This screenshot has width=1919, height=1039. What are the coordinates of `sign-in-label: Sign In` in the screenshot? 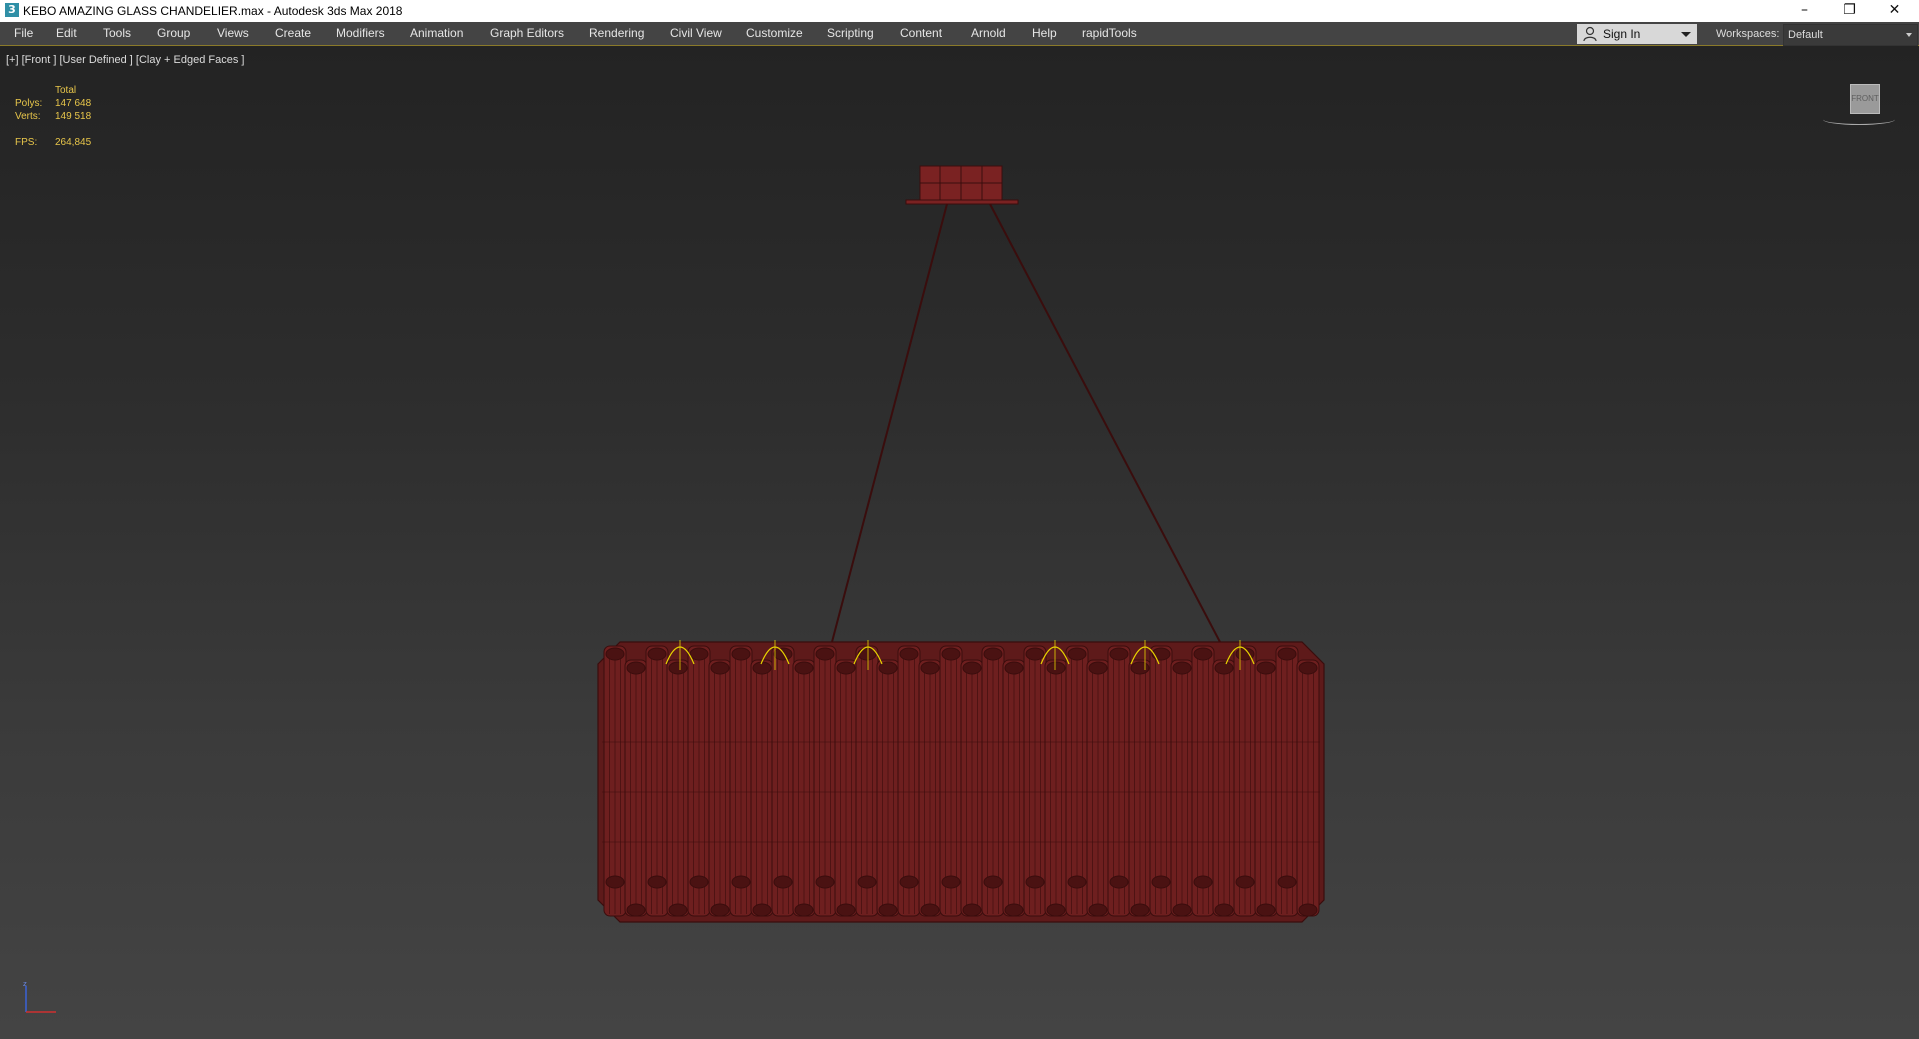 It's located at (1622, 34).